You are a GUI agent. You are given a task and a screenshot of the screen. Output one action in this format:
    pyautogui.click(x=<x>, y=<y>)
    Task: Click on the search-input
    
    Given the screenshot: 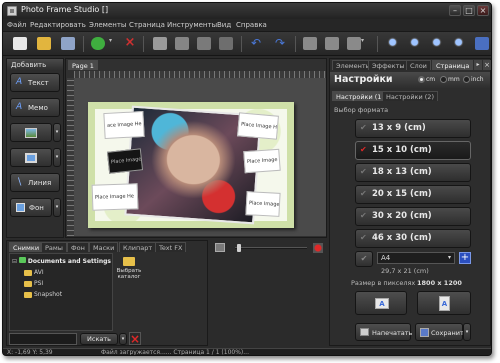 What is the action you would take?
    pyautogui.click(x=43, y=339)
    